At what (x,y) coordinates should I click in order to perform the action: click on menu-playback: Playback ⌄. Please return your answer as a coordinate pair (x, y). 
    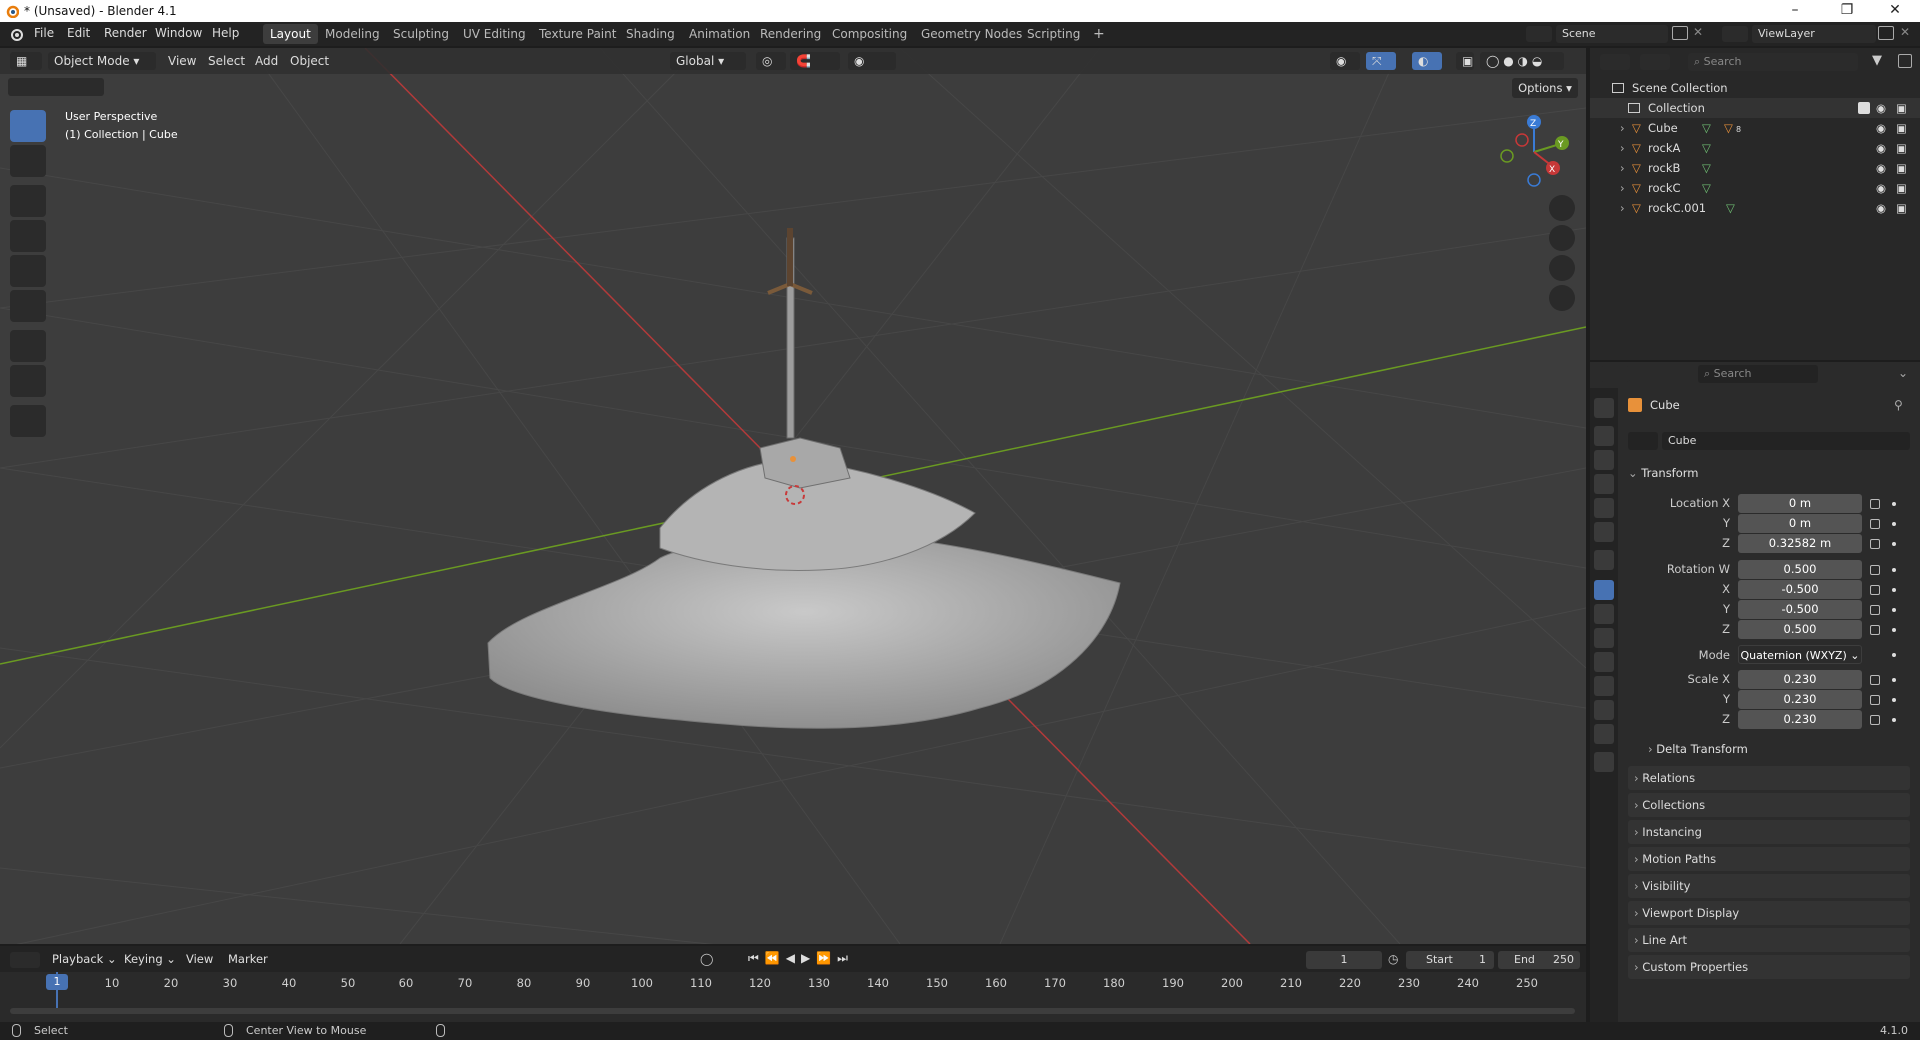
    Looking at the image, I should click on (84, 959).